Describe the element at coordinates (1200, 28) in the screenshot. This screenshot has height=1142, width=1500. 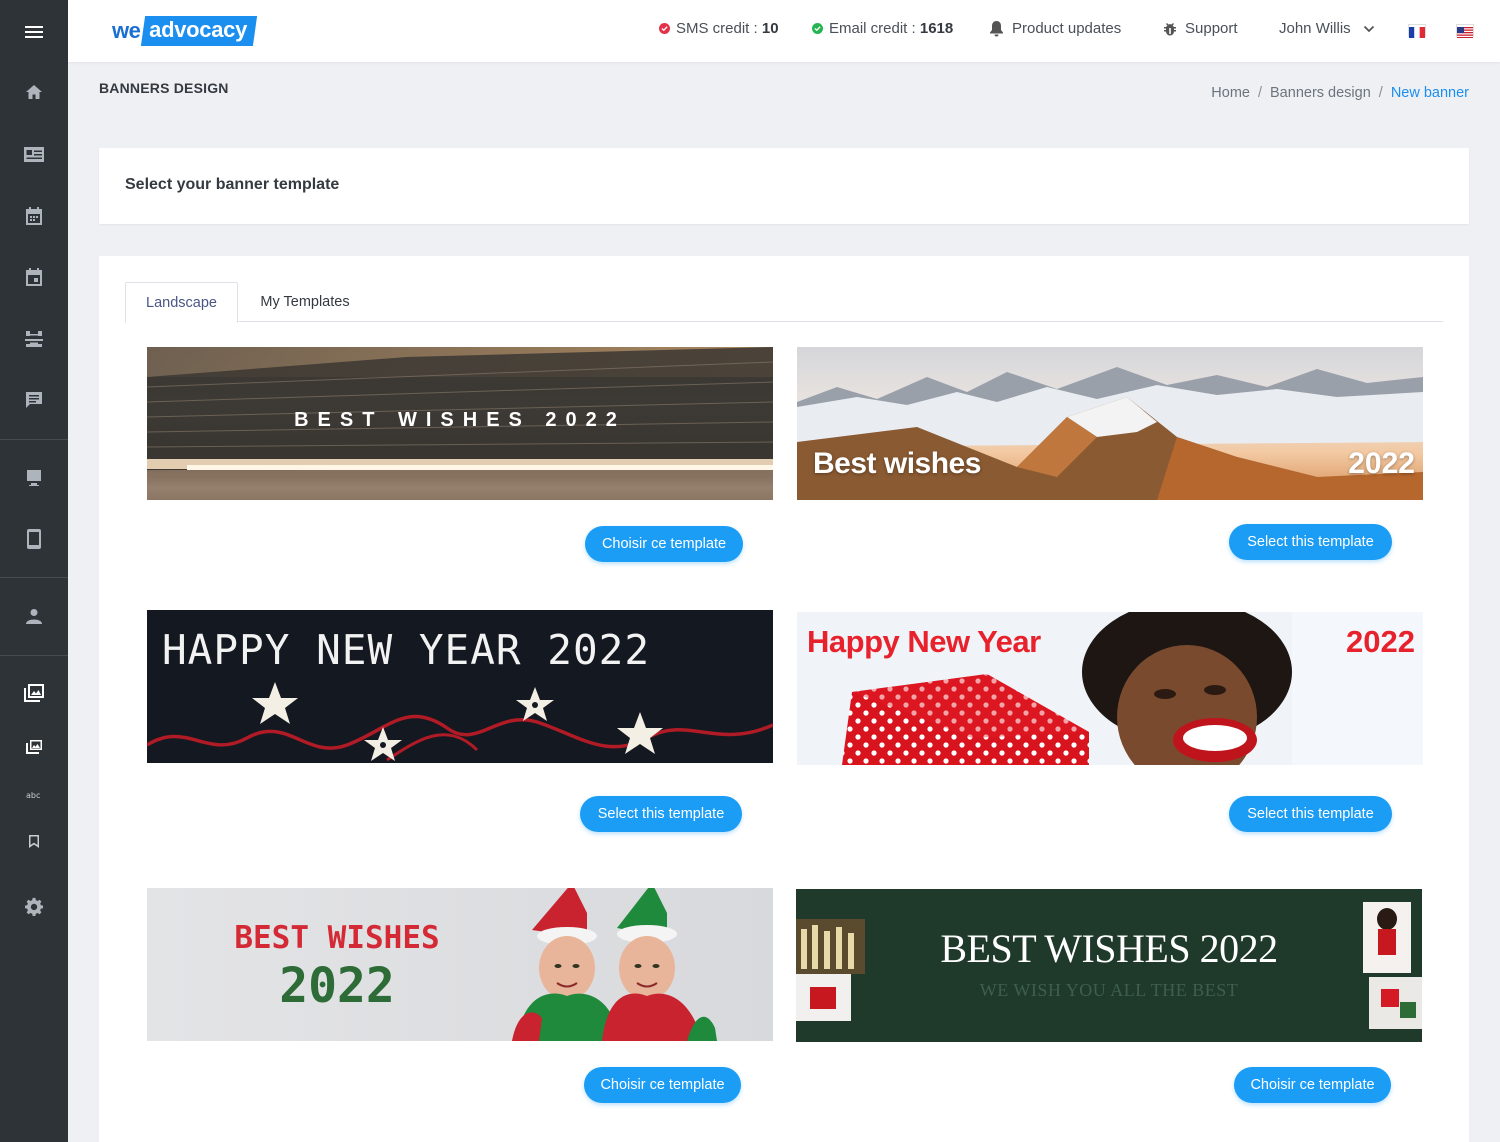
I see `support-link: Support` at that location.